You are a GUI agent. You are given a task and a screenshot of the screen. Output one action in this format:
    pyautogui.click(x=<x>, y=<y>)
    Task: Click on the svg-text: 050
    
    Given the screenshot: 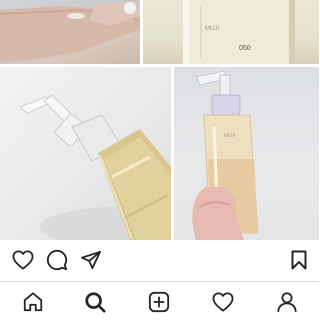 What is the action you would take?
    pyautogui.click(x=245, y=48)
    